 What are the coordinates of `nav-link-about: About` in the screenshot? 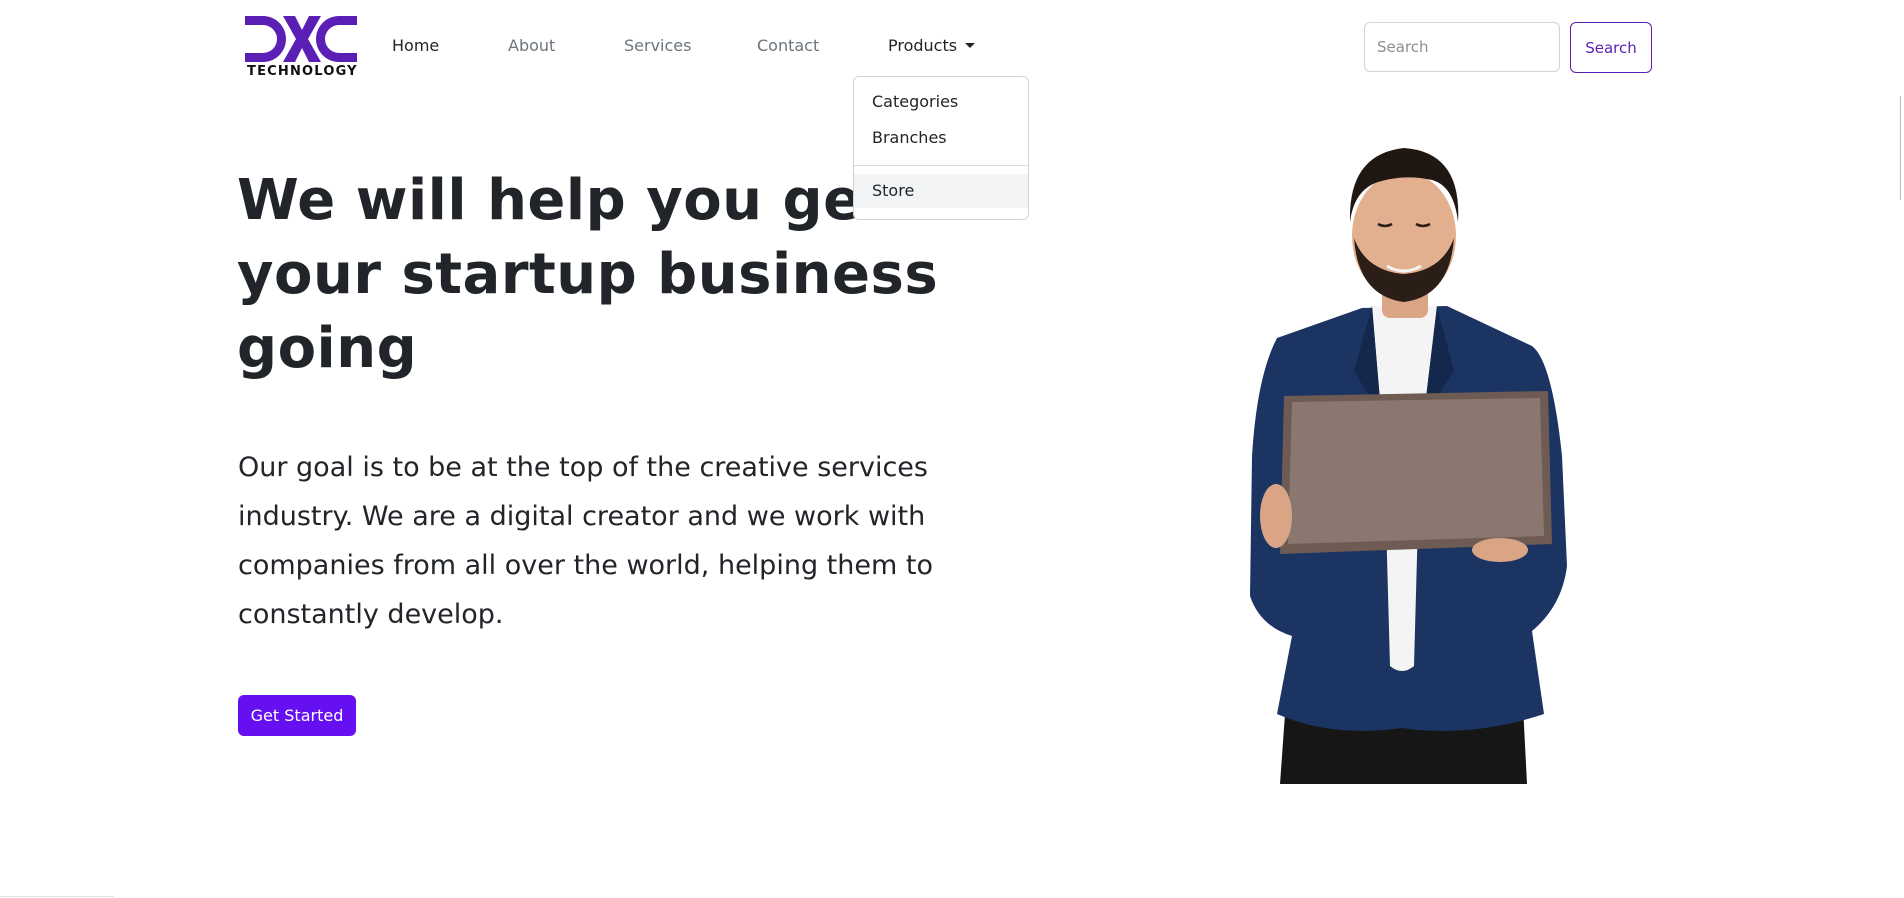 It's located at (531, 45).